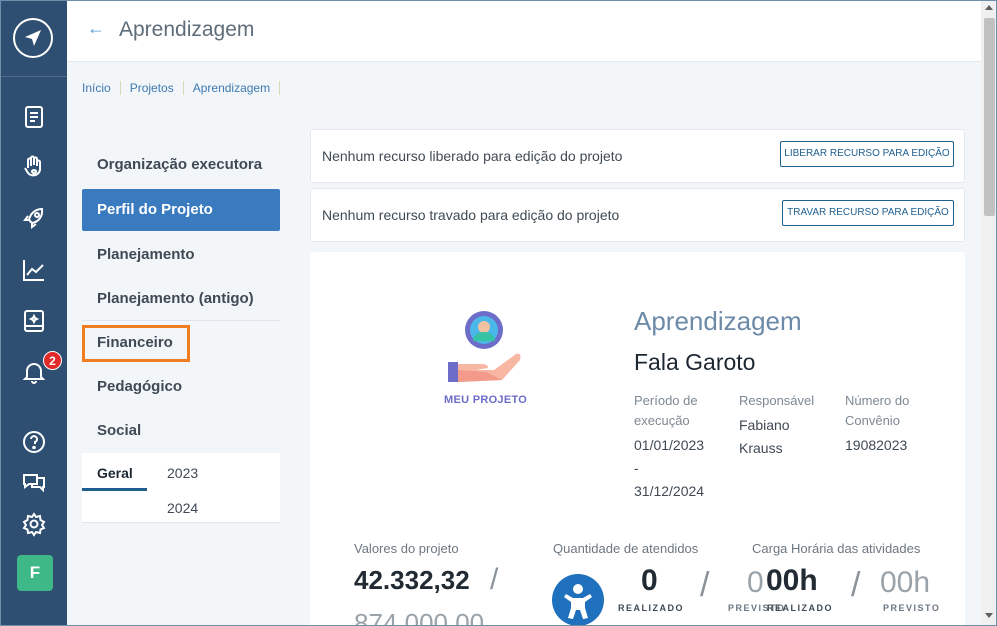  Describe the element at coordinates (718, 321) in the screenshot. I see `project-name: Aprendizagem` at that location.